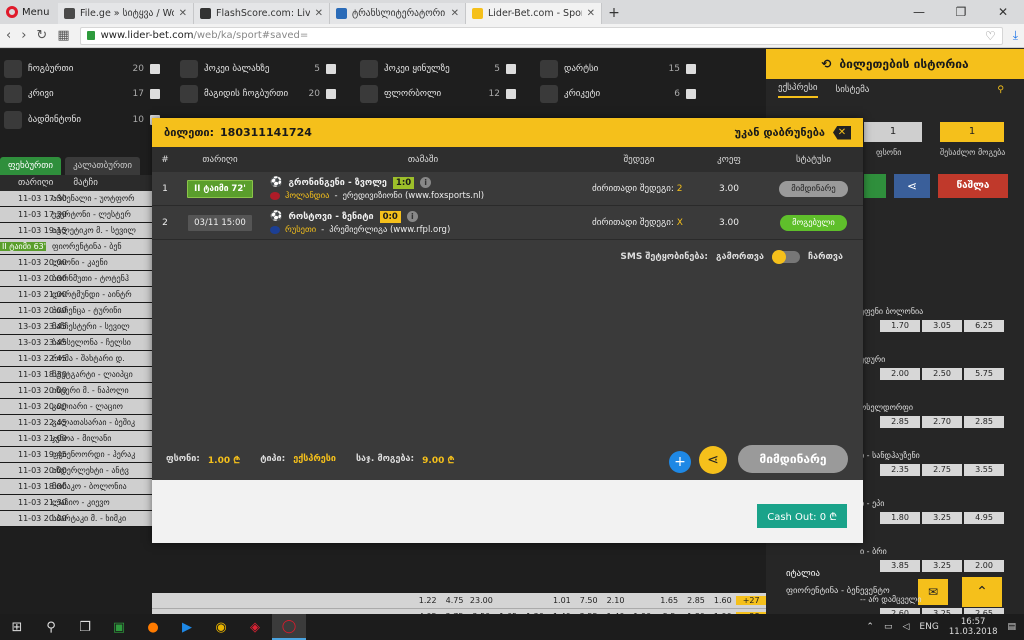 This screenshot has width=1024, height=640. I want to click on back-button: უკან დაბრუნება ✕, so click(793, 132).